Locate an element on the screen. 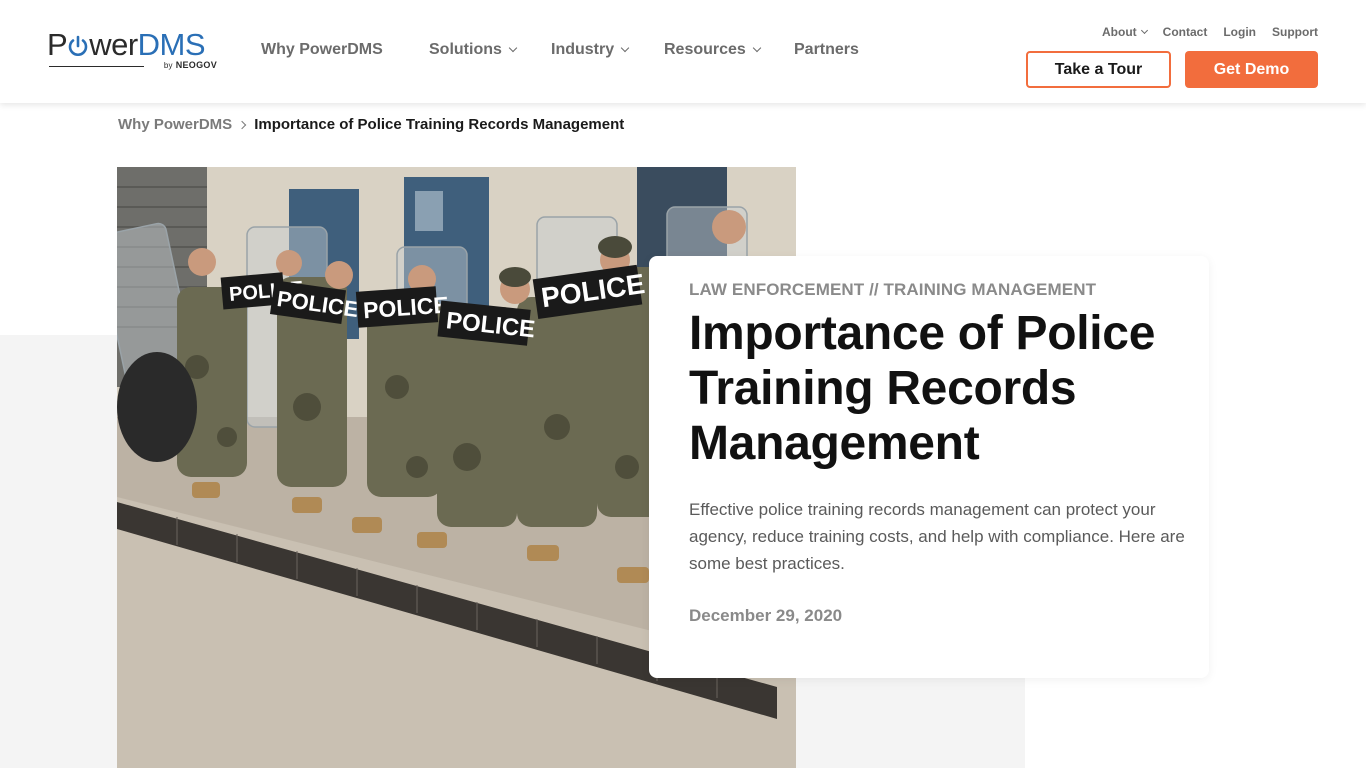  nav-why-powerdms: Why PowerDMS is located at coordinates (345, 50).